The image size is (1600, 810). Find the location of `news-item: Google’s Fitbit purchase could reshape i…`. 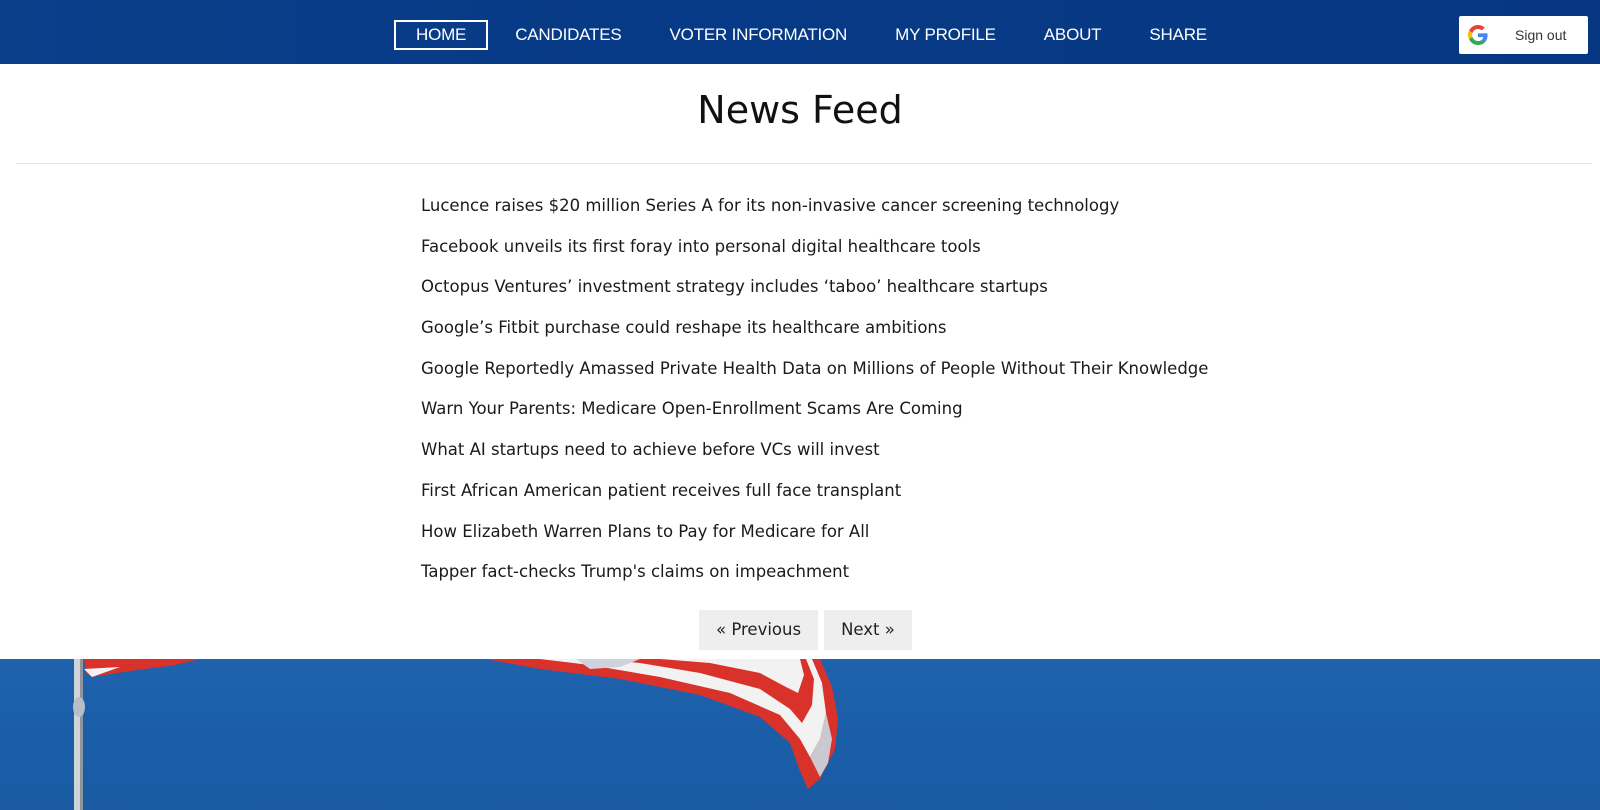

news-item: Google’s Fitbit purchase could reshape i… is located at coordinates (814, 338).